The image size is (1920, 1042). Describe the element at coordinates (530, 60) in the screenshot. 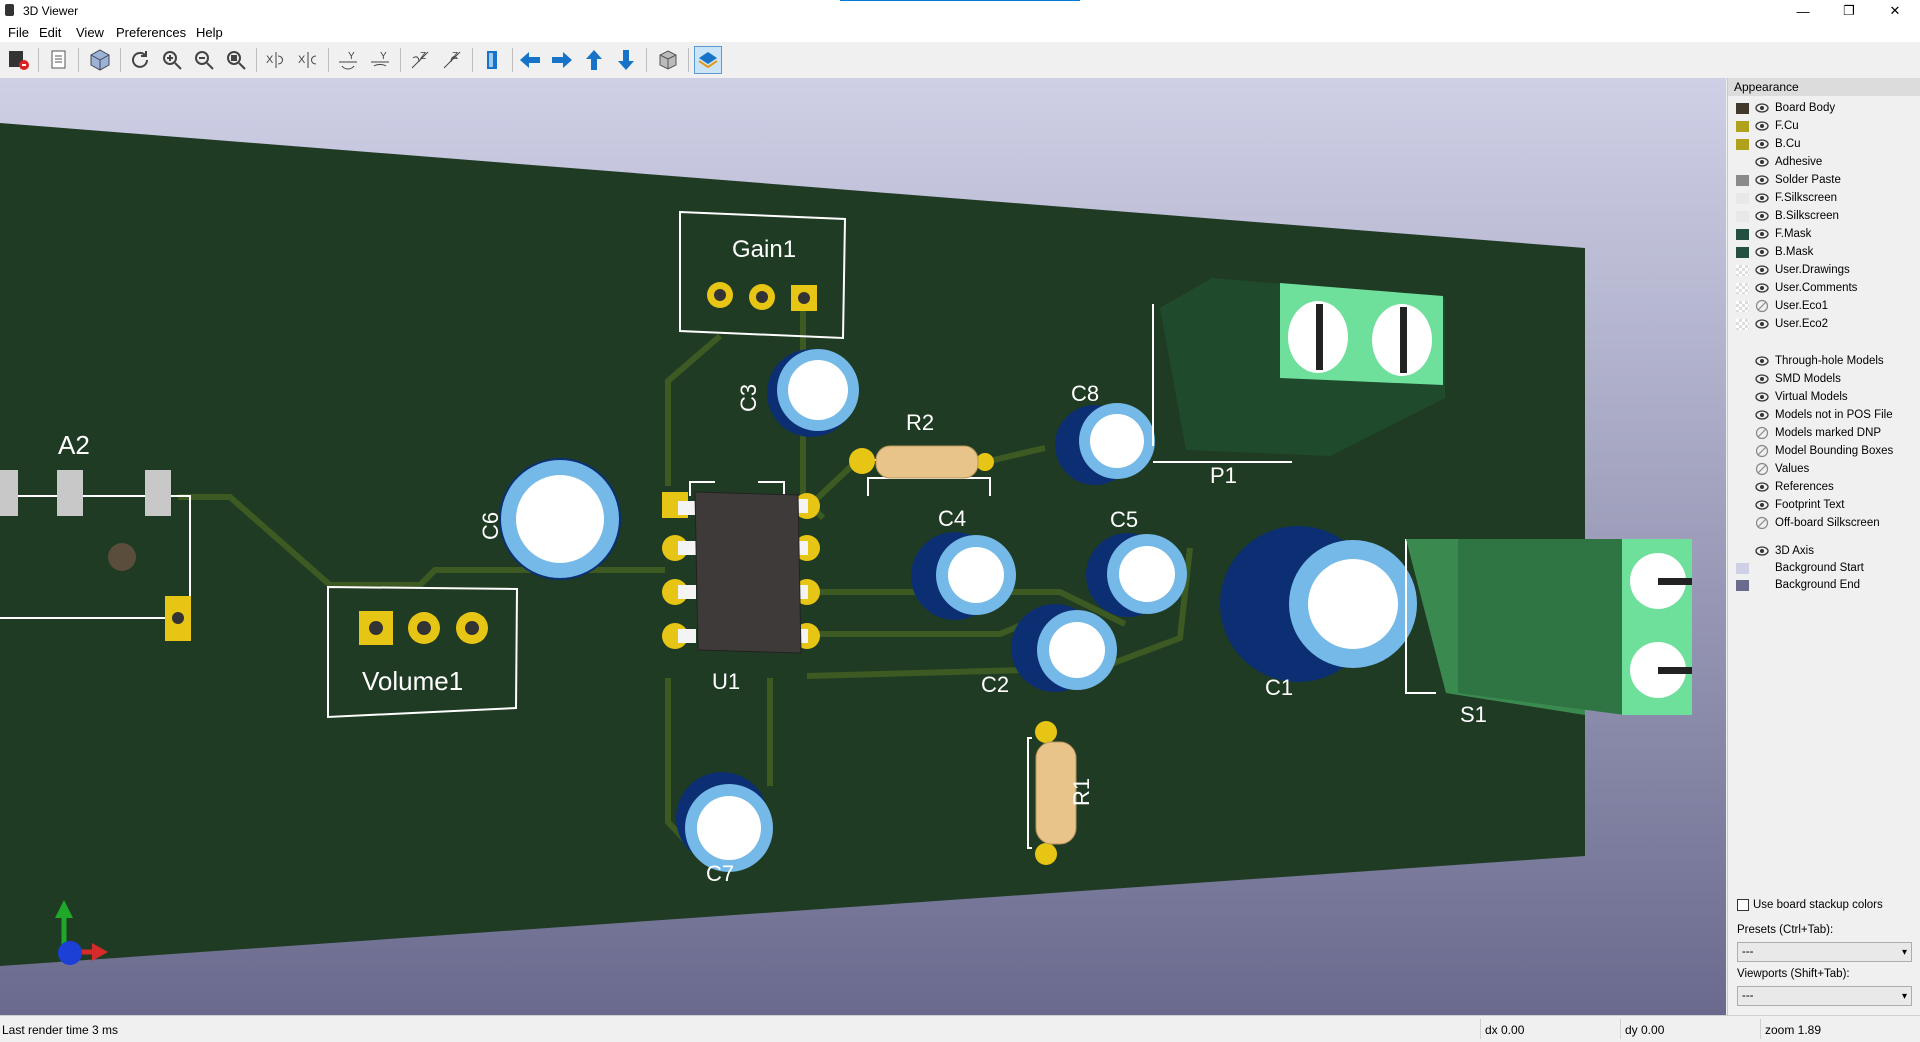

I see `move-left-icon` at that location.